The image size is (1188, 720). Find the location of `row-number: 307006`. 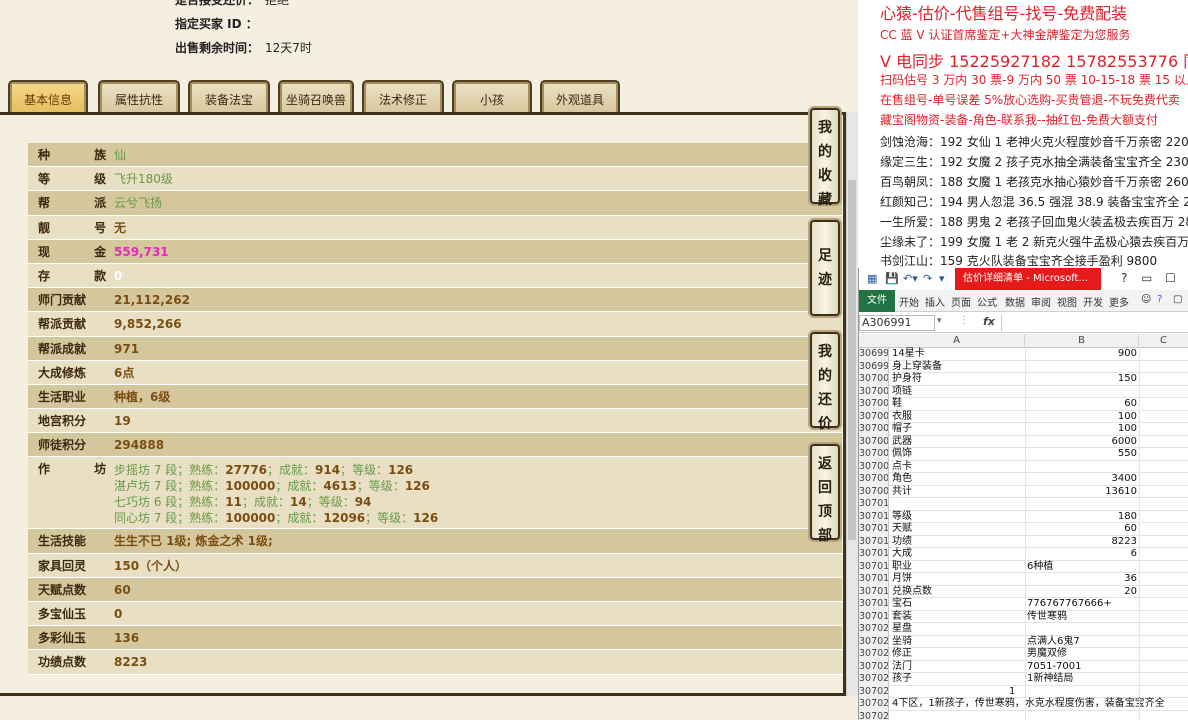

row-number: 307006 is located at coordinates (874, 454).